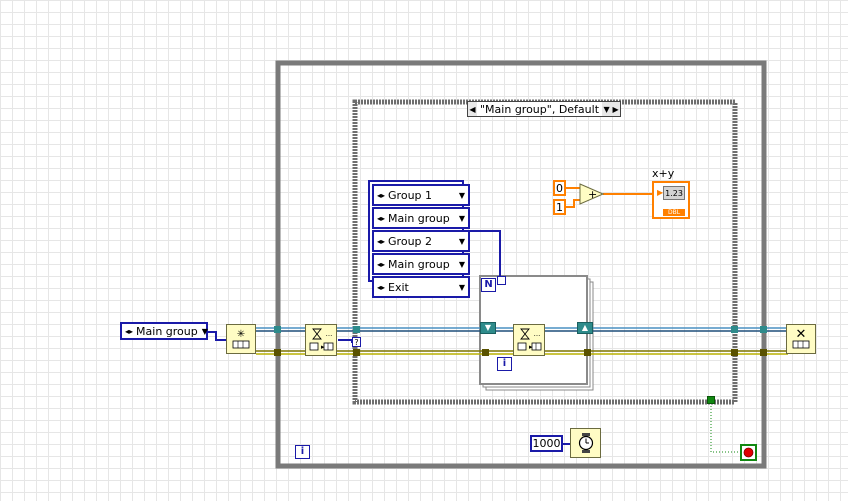 This screenshot has height=501, width=848. What do you see at coordinates (711, 400) in the screenshot?
I see `boolean-tunnel` at bounding box center [711, 400].